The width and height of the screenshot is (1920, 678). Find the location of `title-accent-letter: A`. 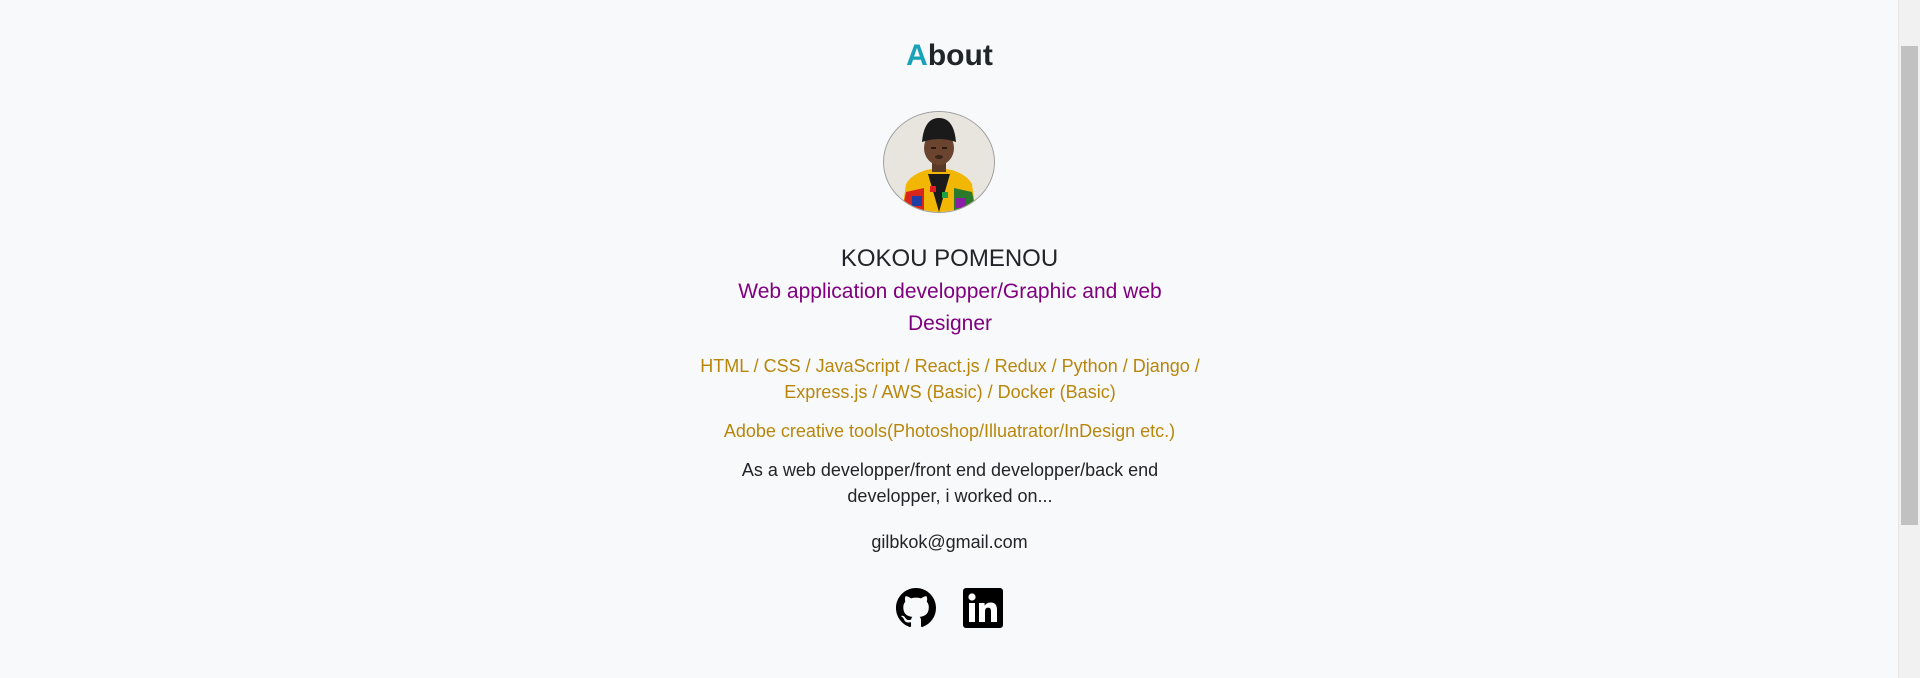

title-accent-letter: A is located at coordinates (917, 55).